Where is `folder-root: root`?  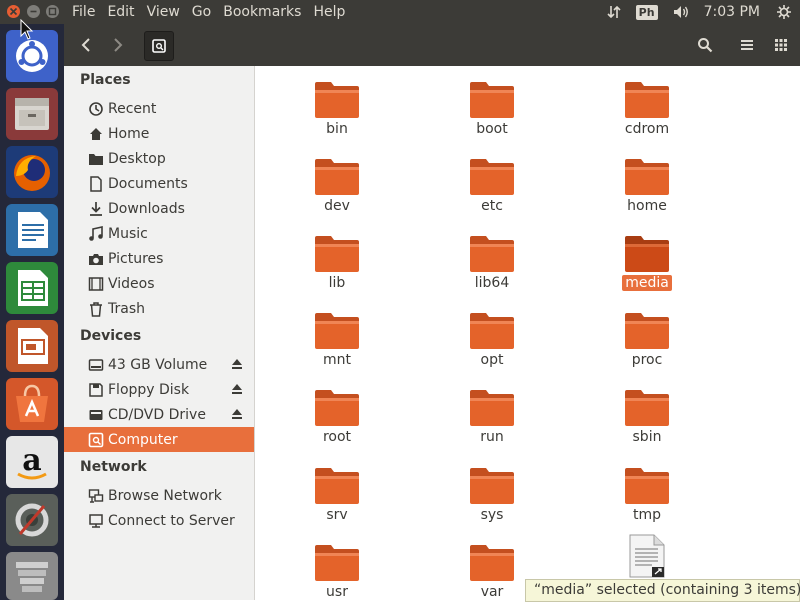
folder-root: root is located at coordinates (337, 410).